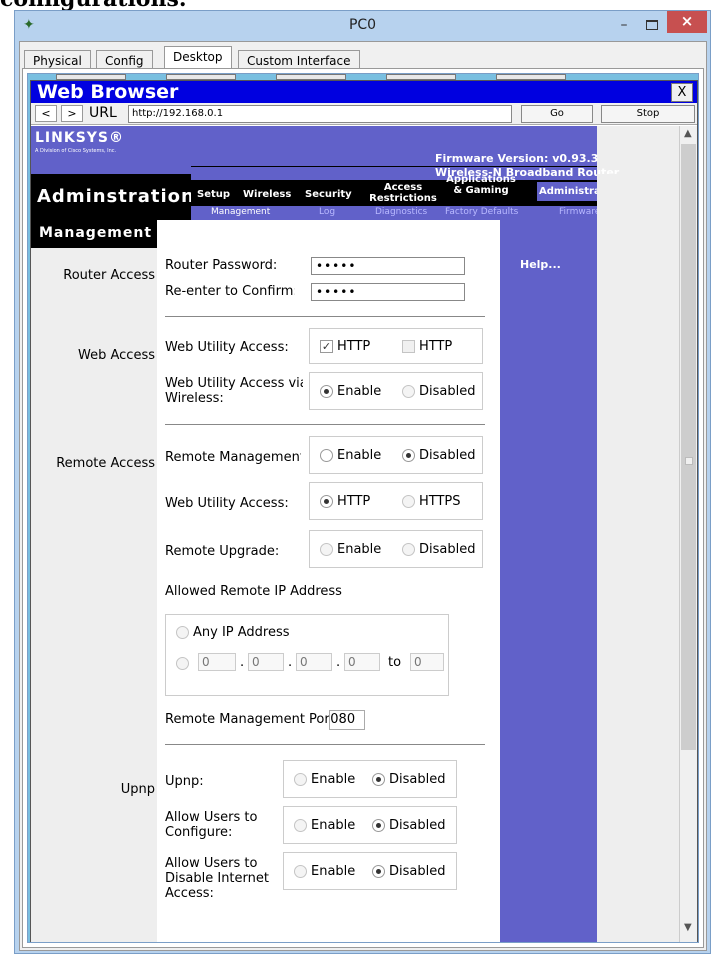  I want to click on window-titlebar: ✦ PC0 – ×, so click(362, 26).